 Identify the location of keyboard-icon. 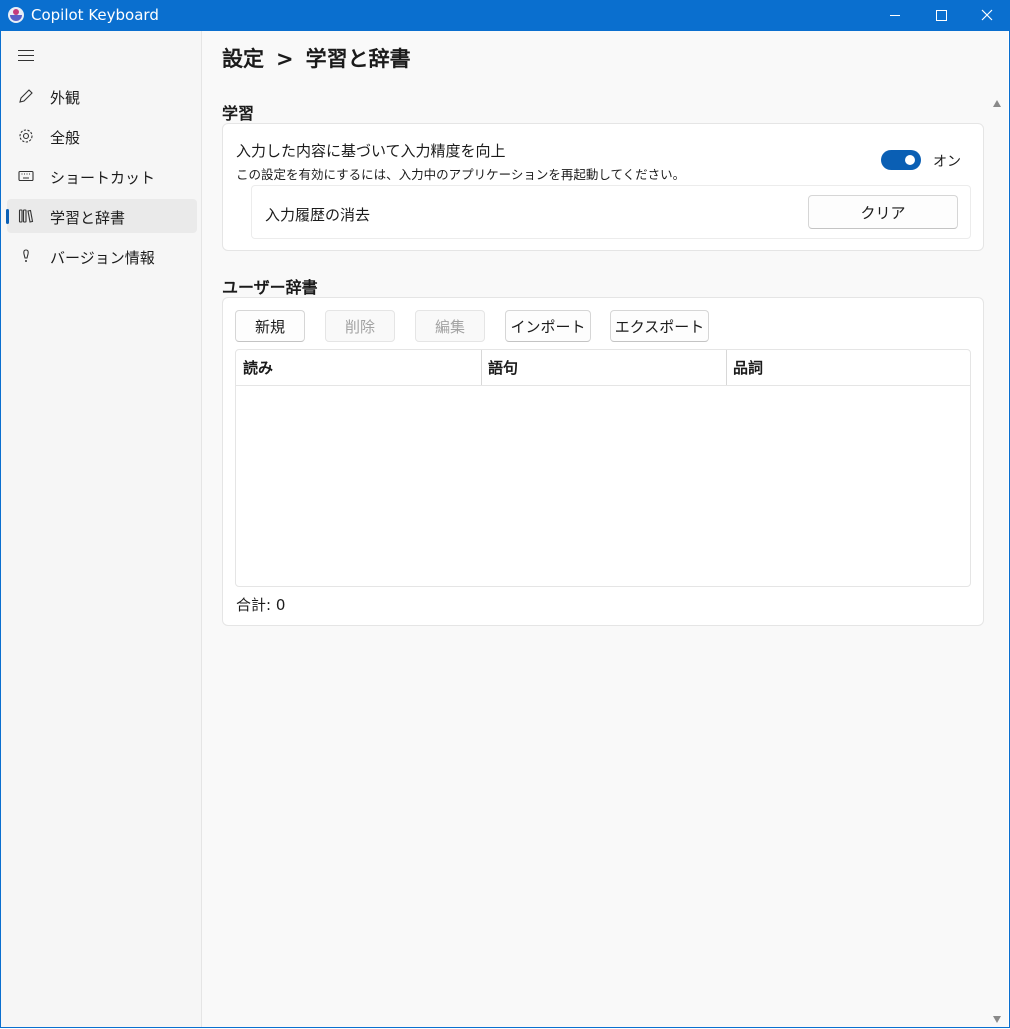
(26, 176).